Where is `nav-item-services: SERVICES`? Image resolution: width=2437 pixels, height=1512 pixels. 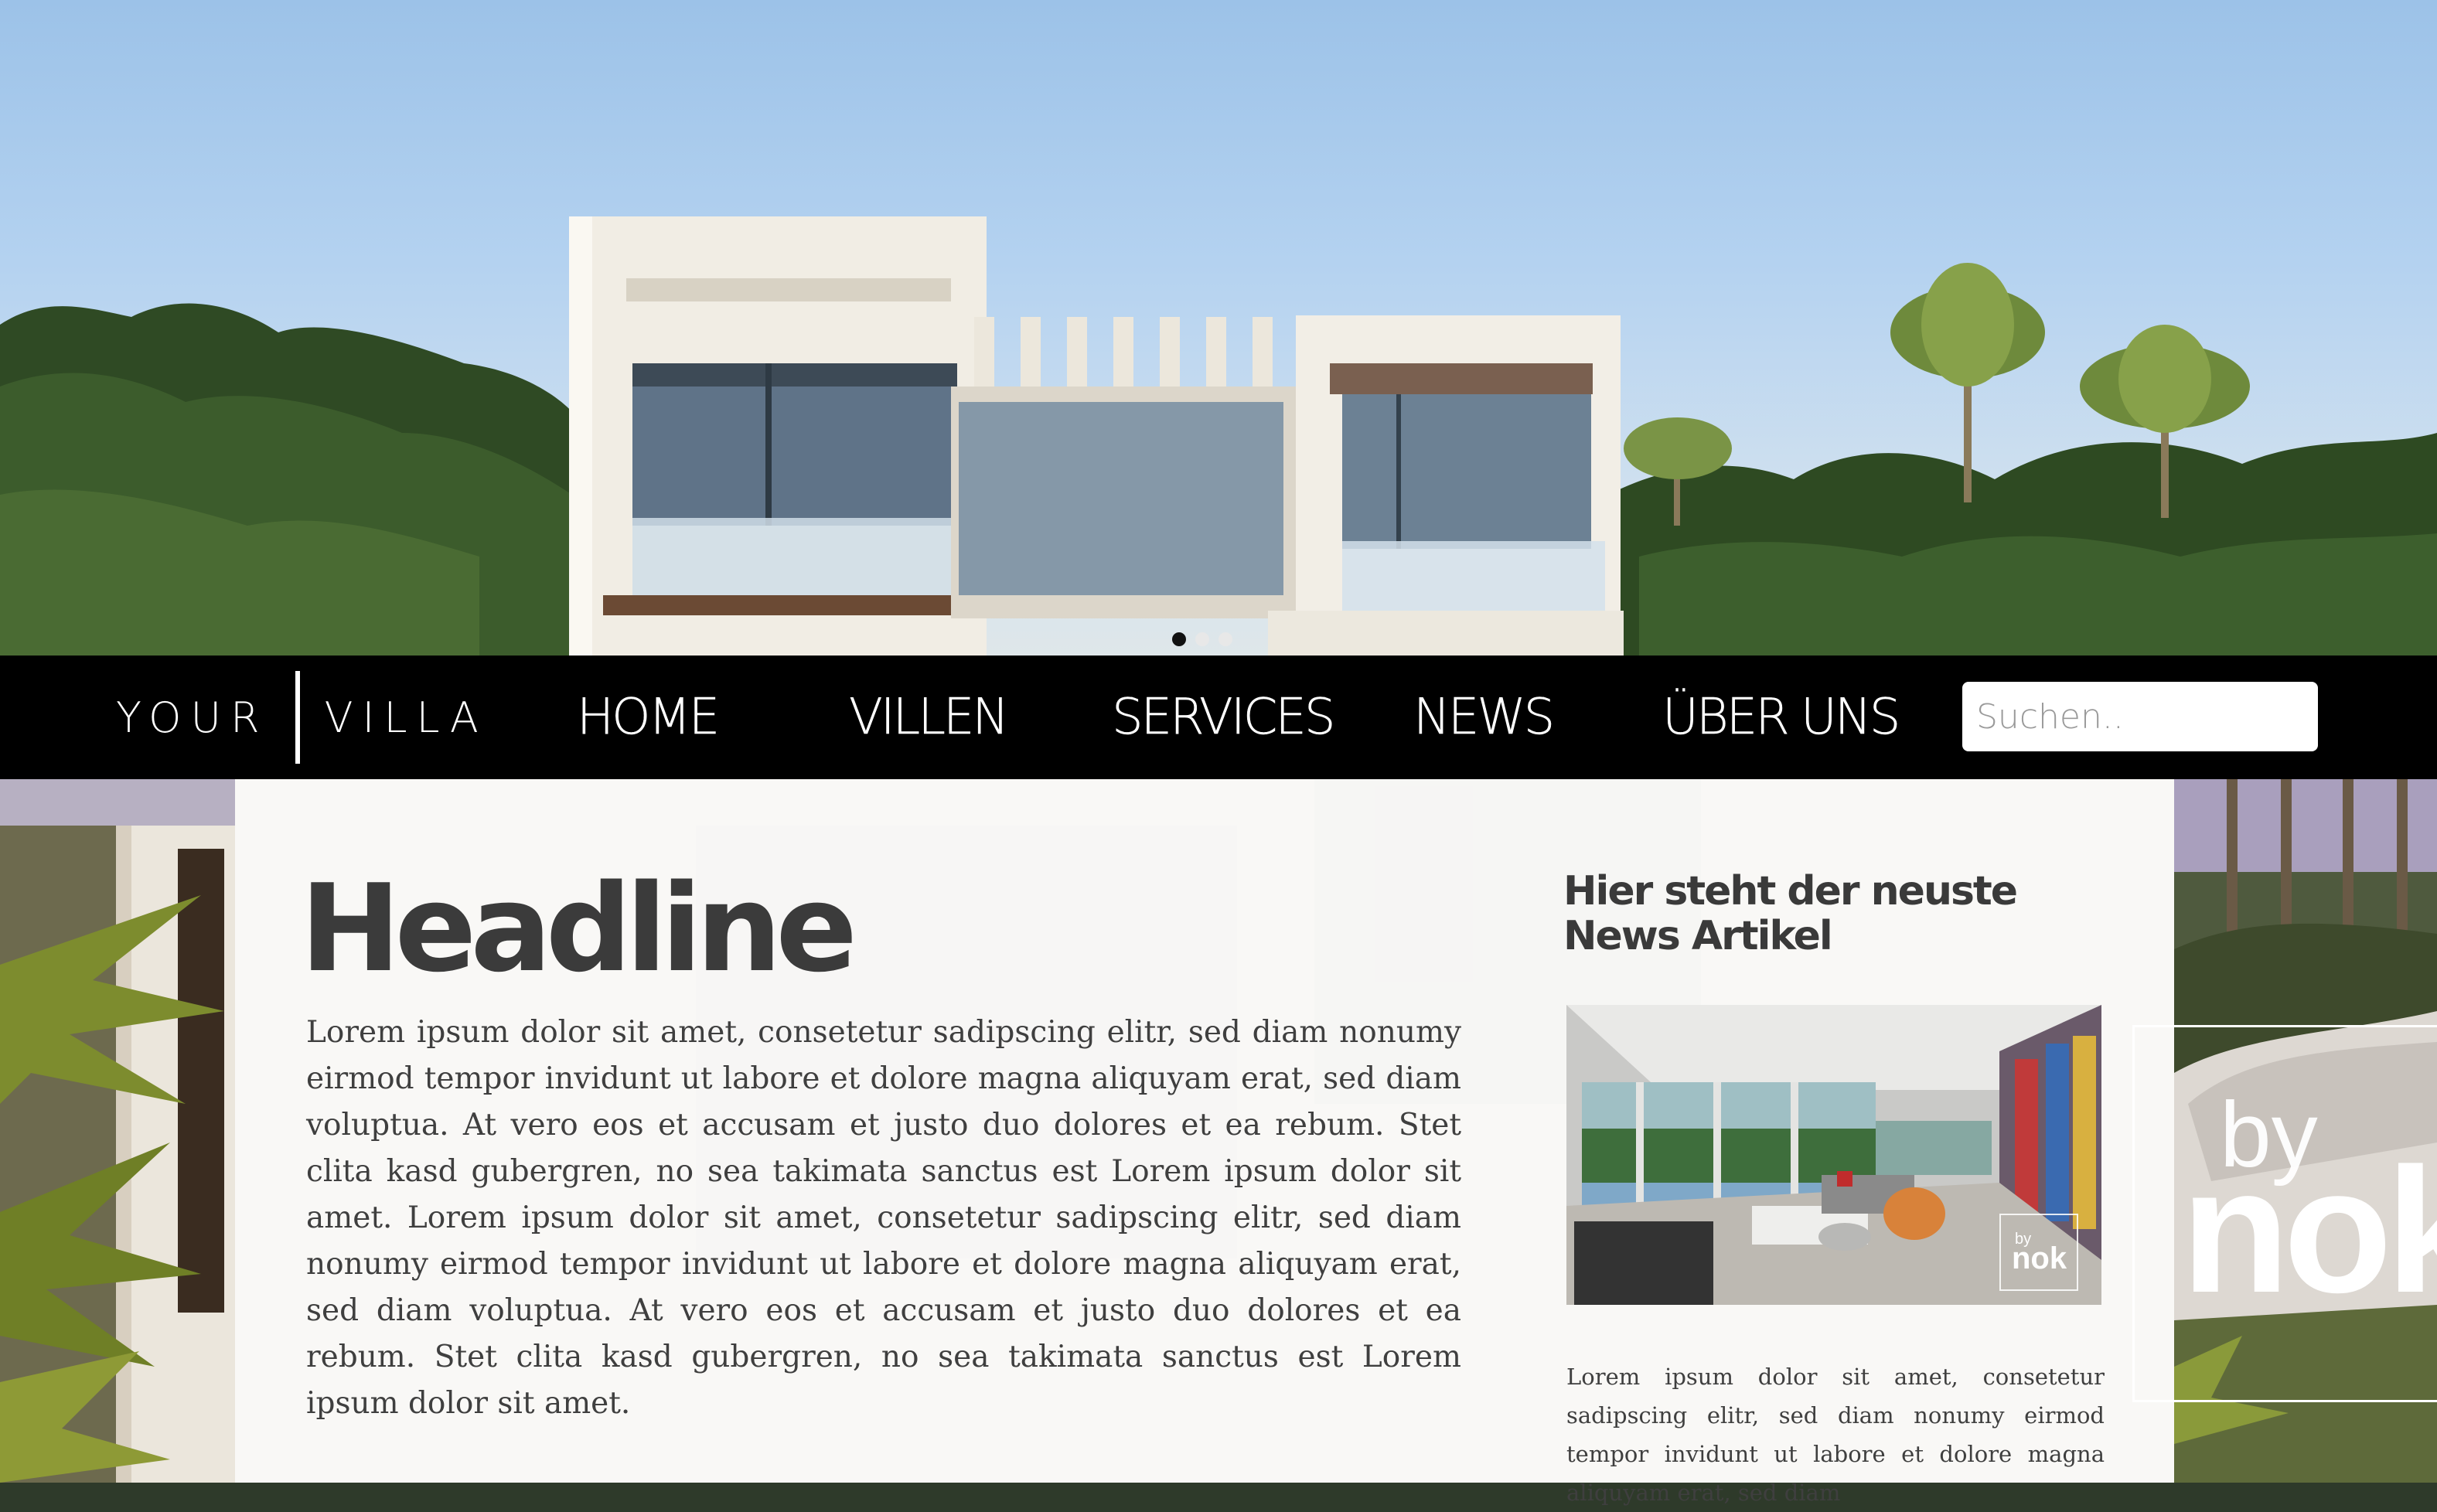 nav-item-services: SERVICES is located at coordinates (1224, 717).